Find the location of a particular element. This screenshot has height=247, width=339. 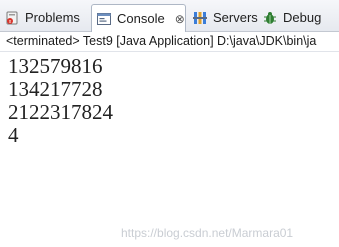

tab-problems: x Problems is located at coordinates (42, 17).